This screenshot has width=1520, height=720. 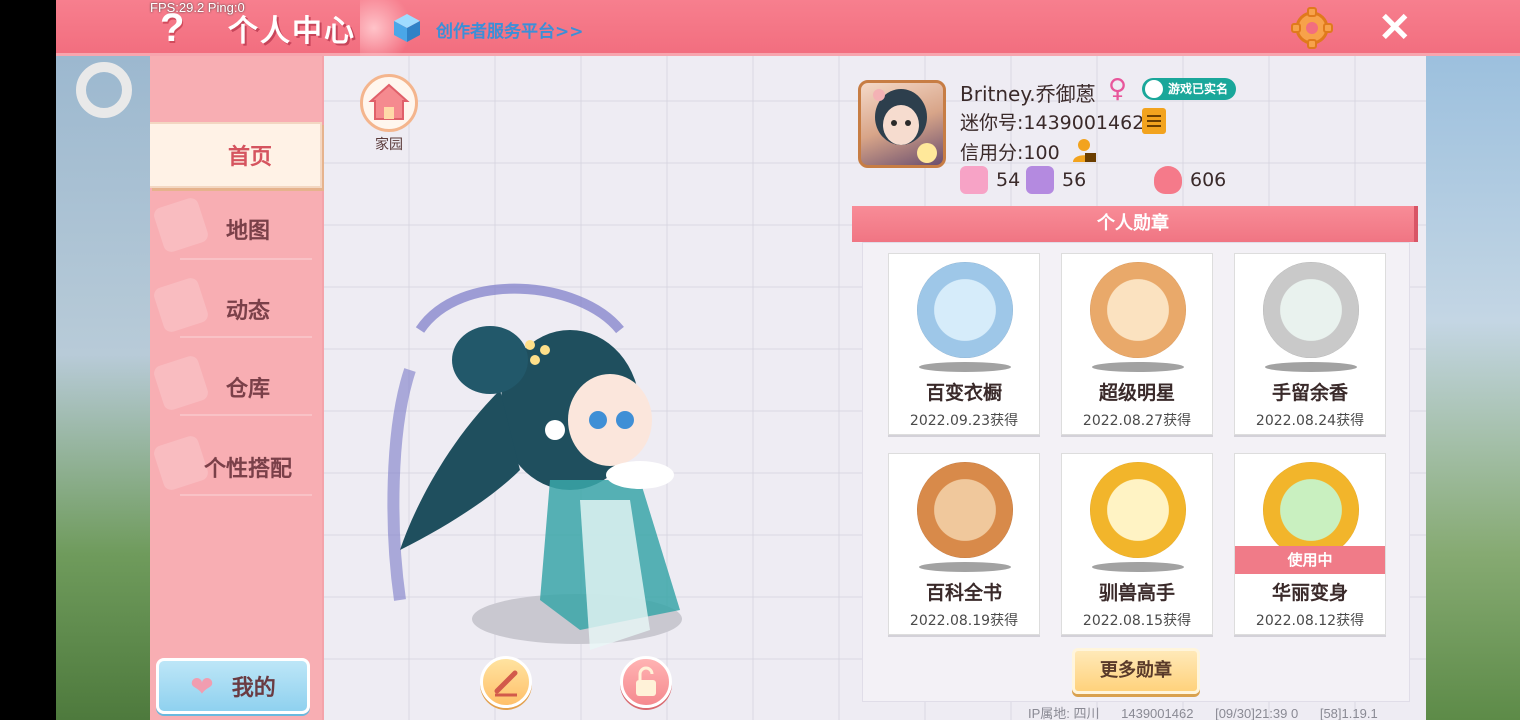 What do you see at coordinates (247, 389) in the screenshot?
I see `tab-warehouse-label: 仓库` at bounding box center [247, 389].